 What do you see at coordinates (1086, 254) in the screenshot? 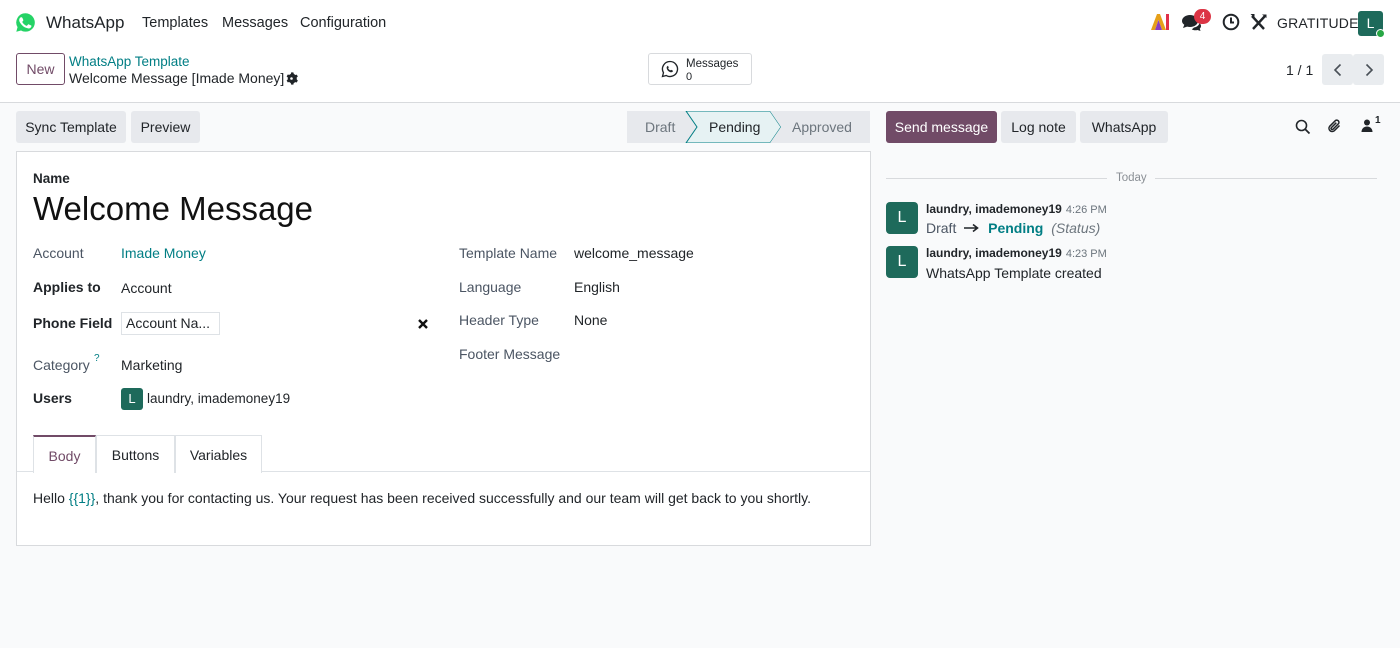
I see `message-time: 4:23 PM` at bounding box center [1086, 254].